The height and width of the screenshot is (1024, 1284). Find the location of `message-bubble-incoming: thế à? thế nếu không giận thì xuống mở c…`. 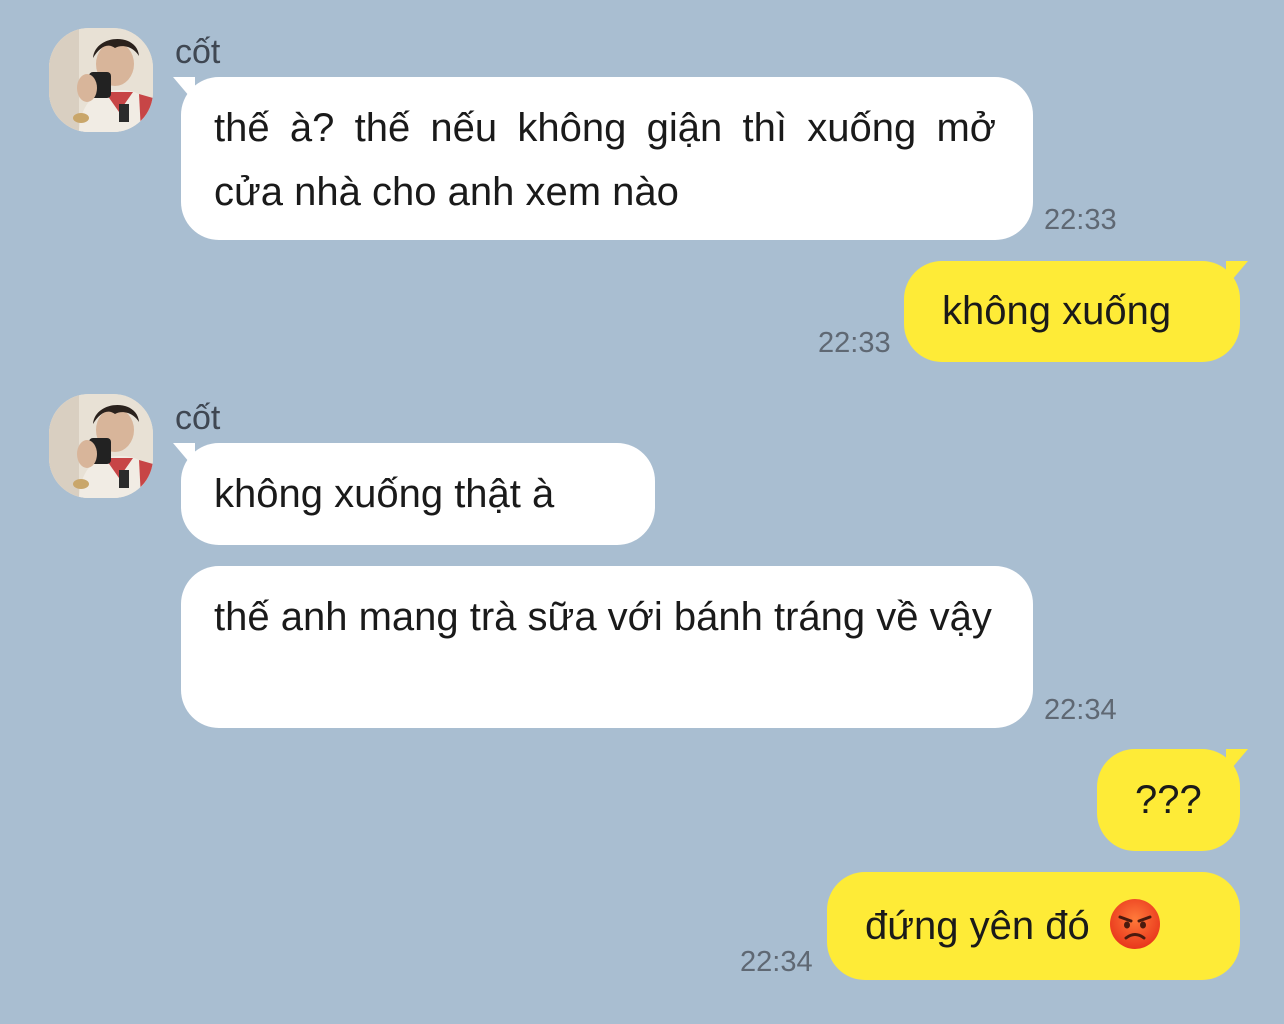

message-bubble-incoming: thế à? thế nếu không giận thì xuống mở c… is located at coordinates (603, 158).